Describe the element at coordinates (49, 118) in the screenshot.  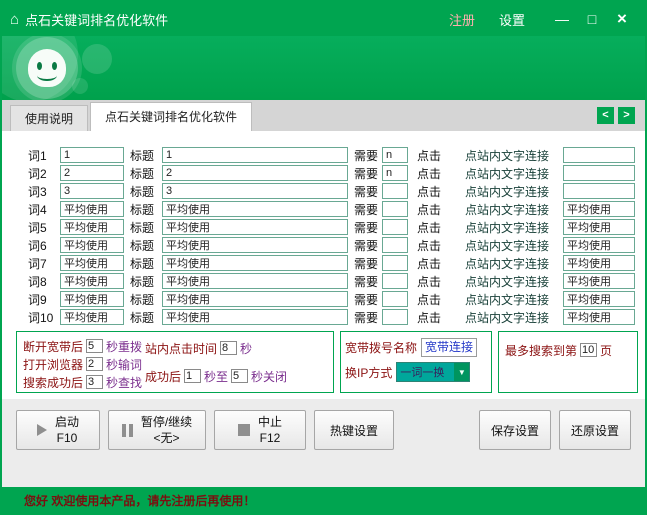
I see `tab-instructions: 使用说明` at that location.